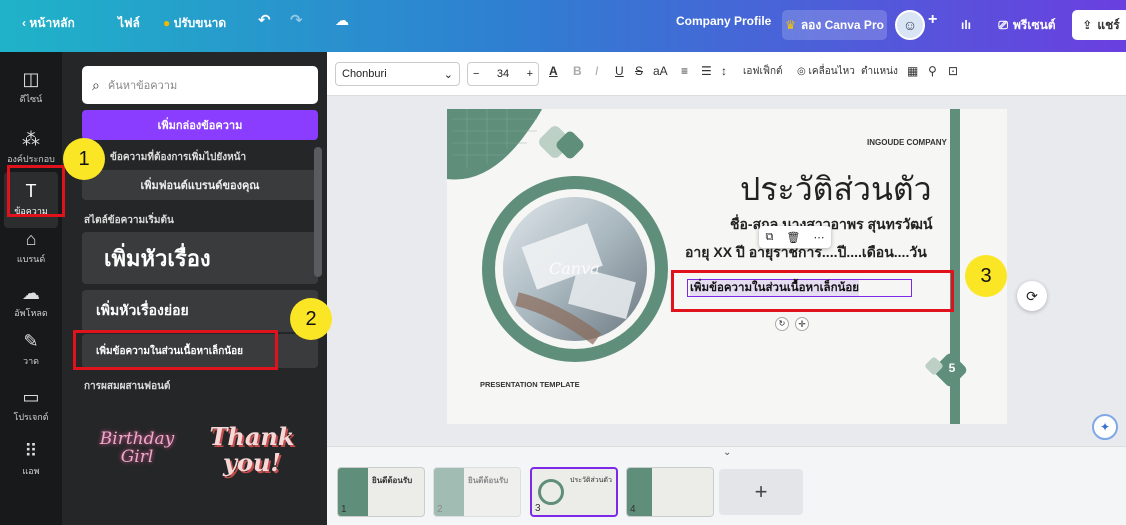 The height and width of the screenshot is (525, 1126). I want to click on font-combo-birthday: Birthday Girl, so click(137, 448).